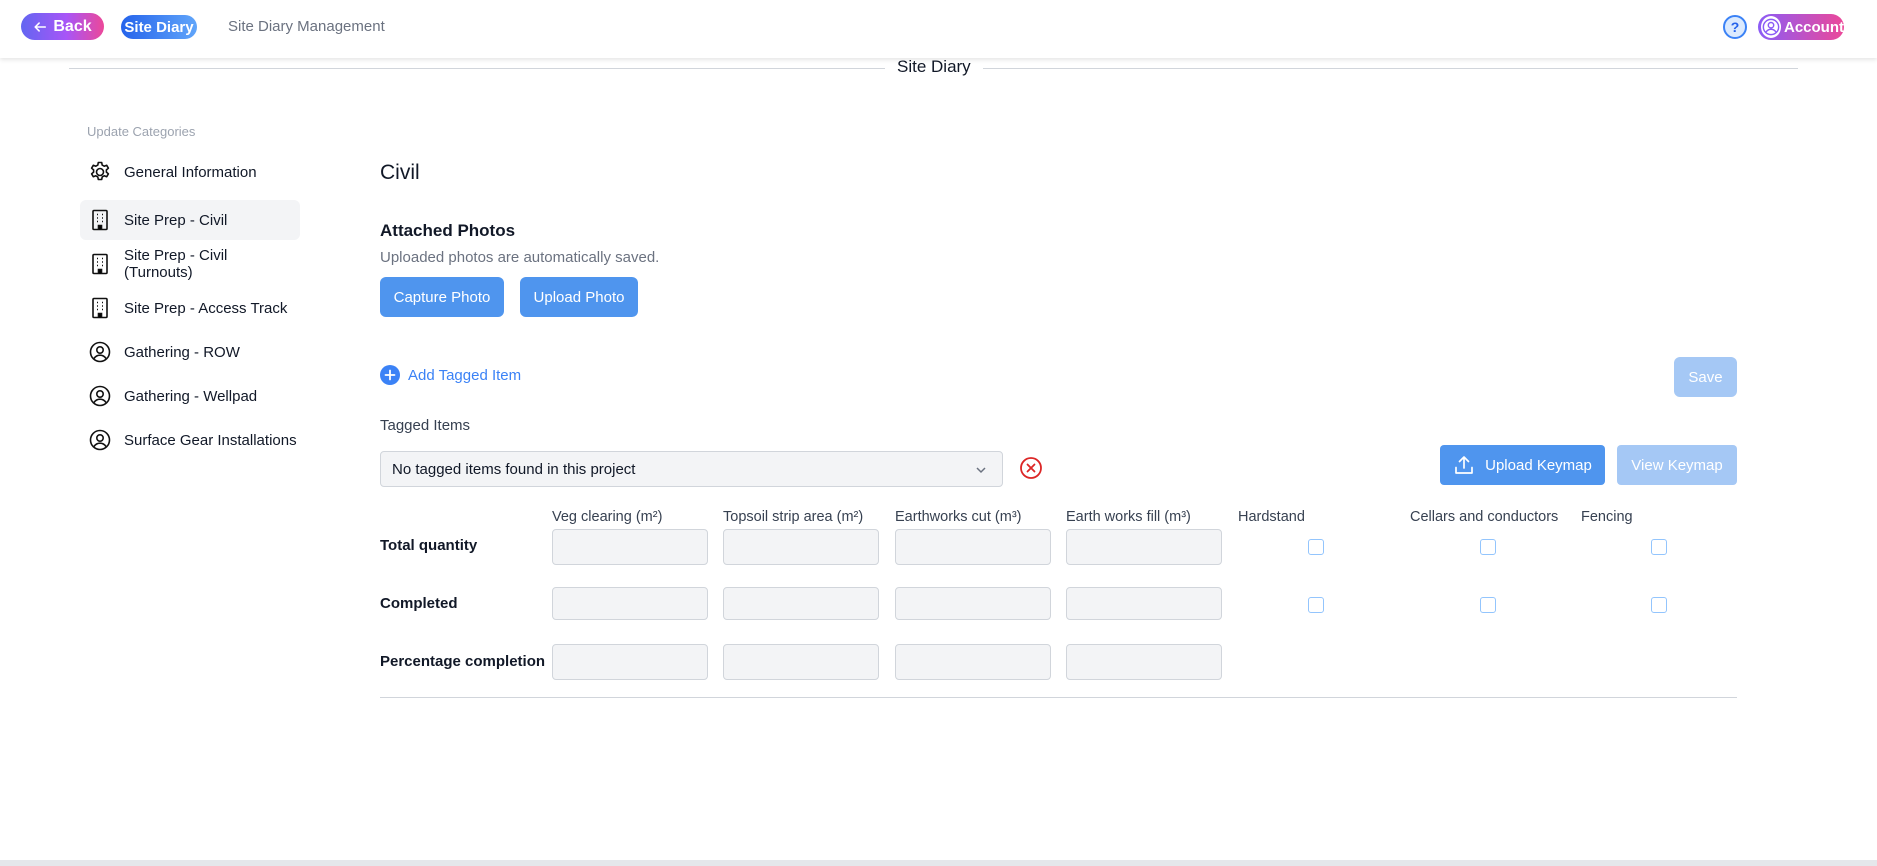  I want to click on total-earthworks-cut-input, so click(973, 547).